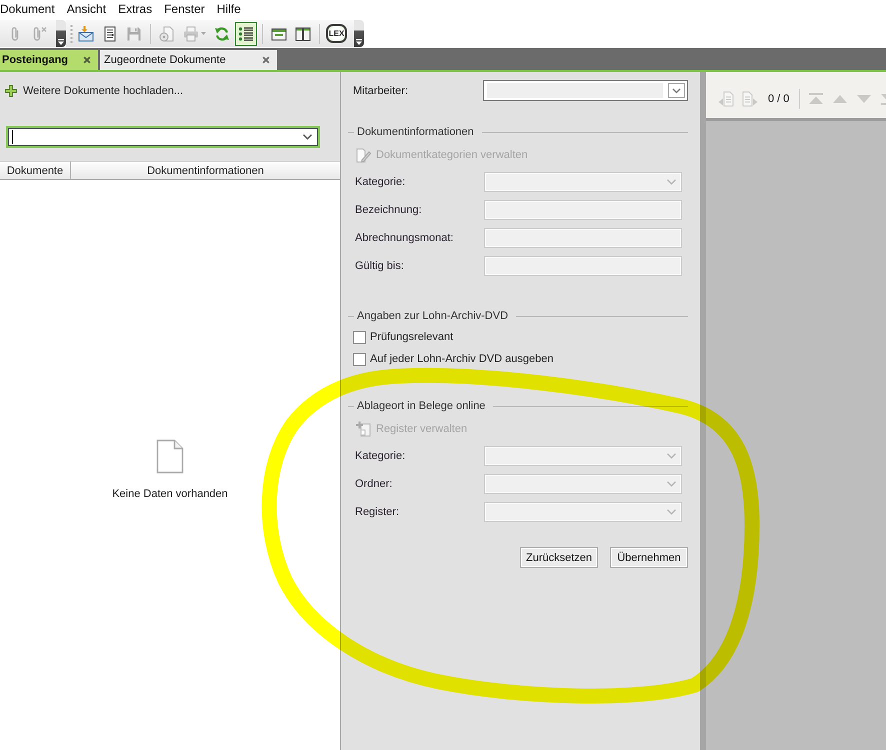 The width and height of the screenshot is (886, 750). Describe the element at coordinates (35, 170) in the screenshot. I see `column-header: Dokumente` at that location.